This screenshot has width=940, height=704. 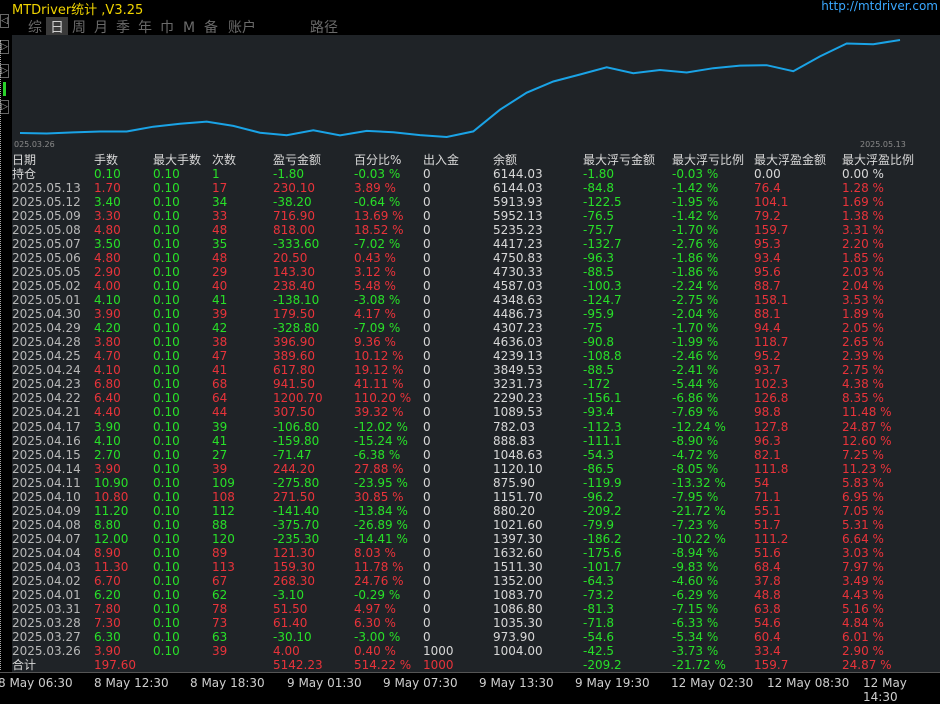 I want to click on cell-col-11: 3.03 %, so click(x=863, y=552).